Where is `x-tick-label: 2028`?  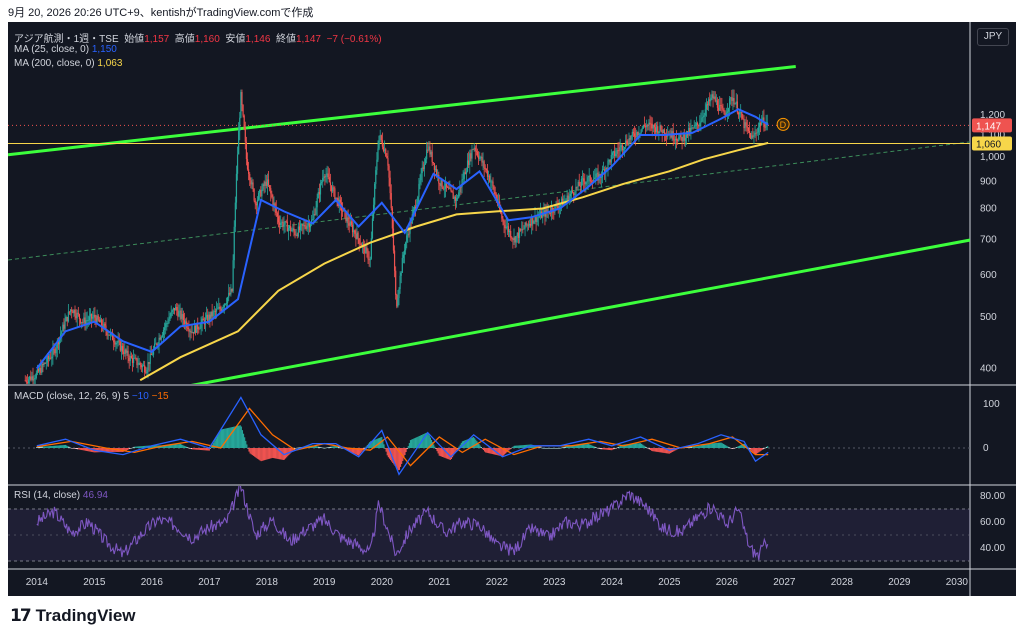 x-tick-label: 2028 is located at coordinates (842, 582).